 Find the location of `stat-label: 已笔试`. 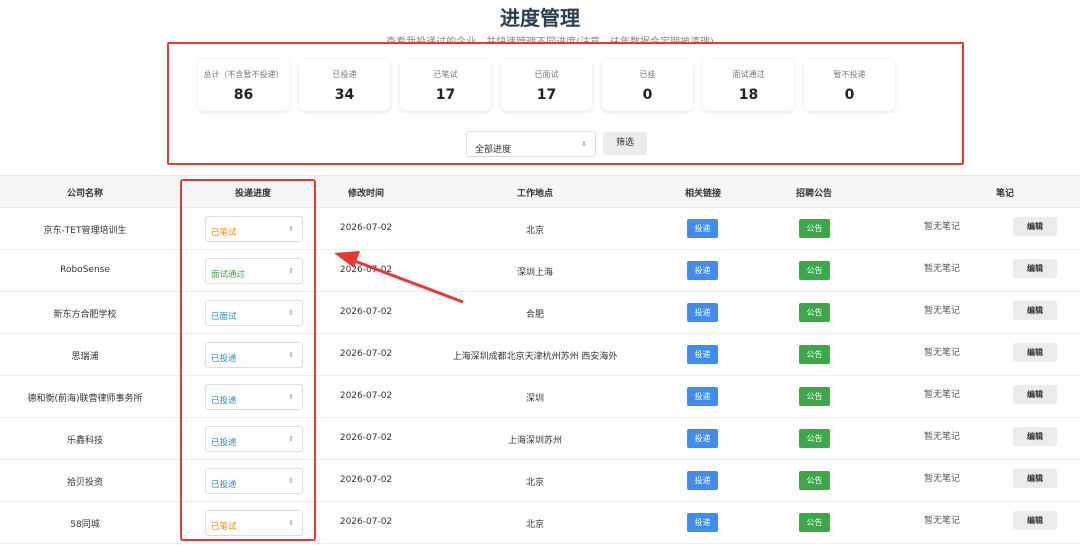

stat-label: 已笔试 is located at coordinates (445, 74).